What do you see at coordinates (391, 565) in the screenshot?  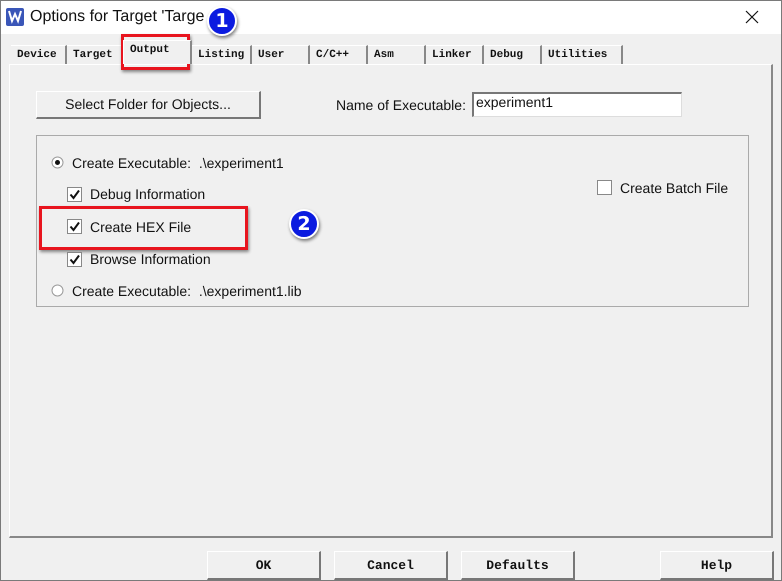 I see `dialog-button: Cancel` at bounding box center [391, 565].